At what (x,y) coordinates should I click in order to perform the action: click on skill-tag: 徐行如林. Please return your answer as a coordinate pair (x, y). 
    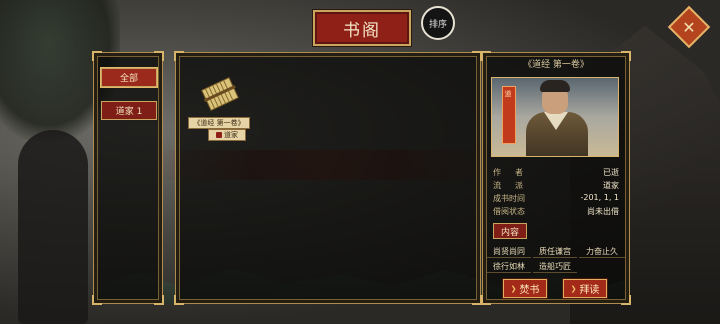
    Looking at the image, I should click on (509, 266).